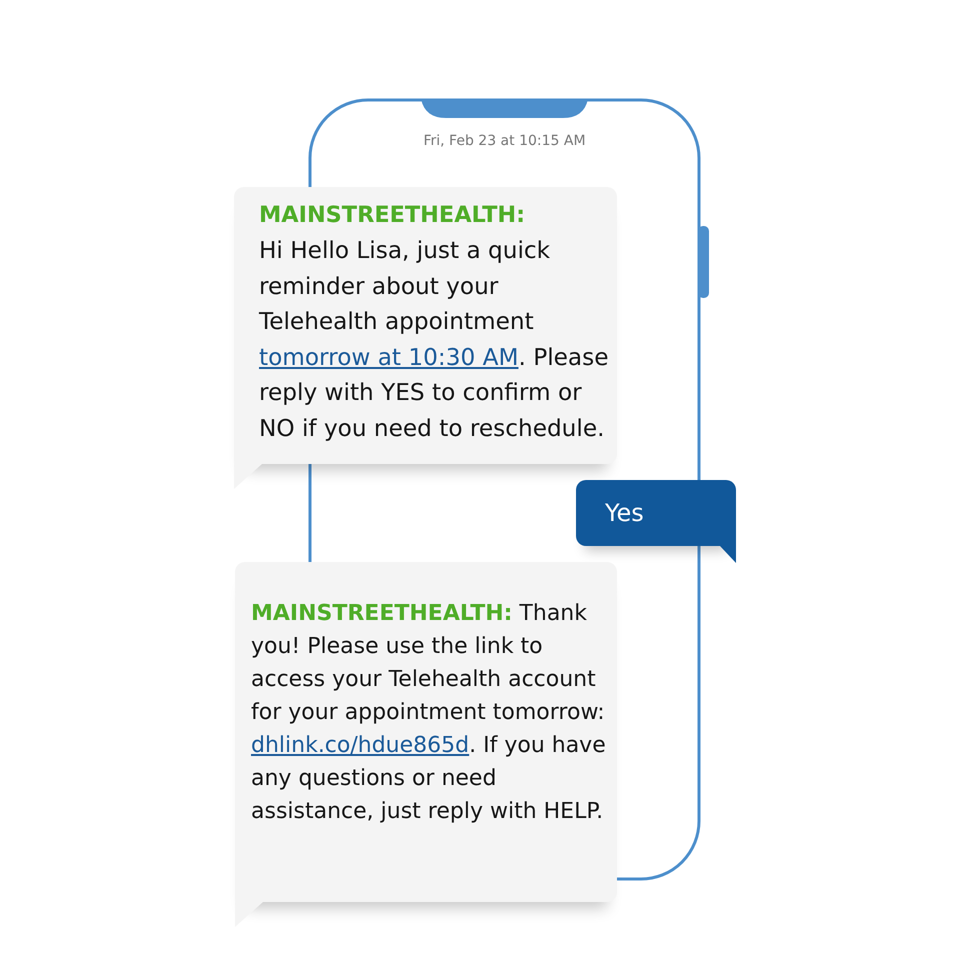 This screenshot has height=980, width=980. What do you see at coordinates (388, 357) in the screenshot?
I see `message-link: tomorrow at 10:30 AM` at bounding box center [388, 357].